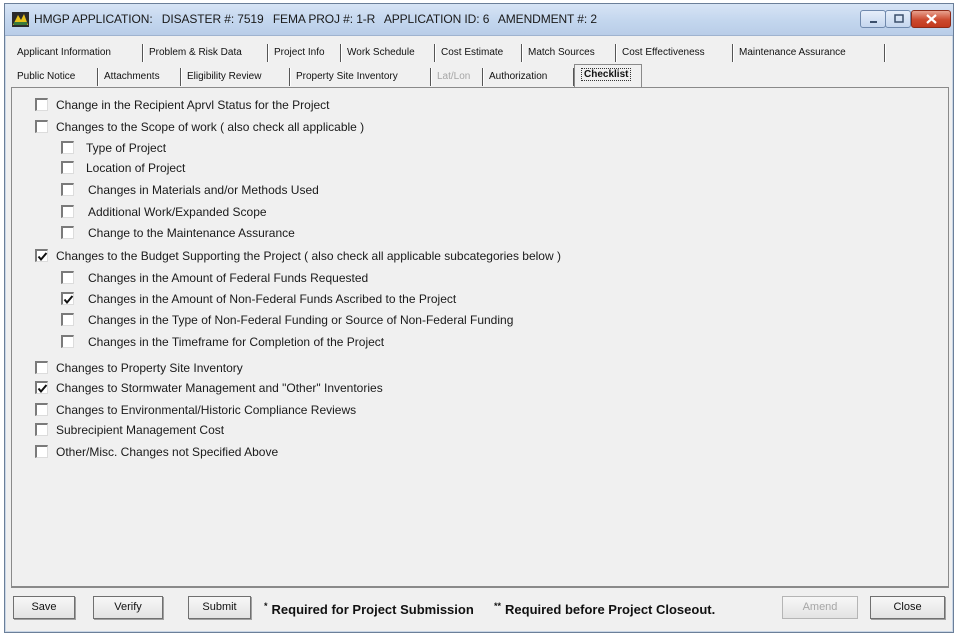 This screenshot has width=959, height=637. I want to click on checklist-item-label: Change to the Maintenance Assurance, so click(191, 233).